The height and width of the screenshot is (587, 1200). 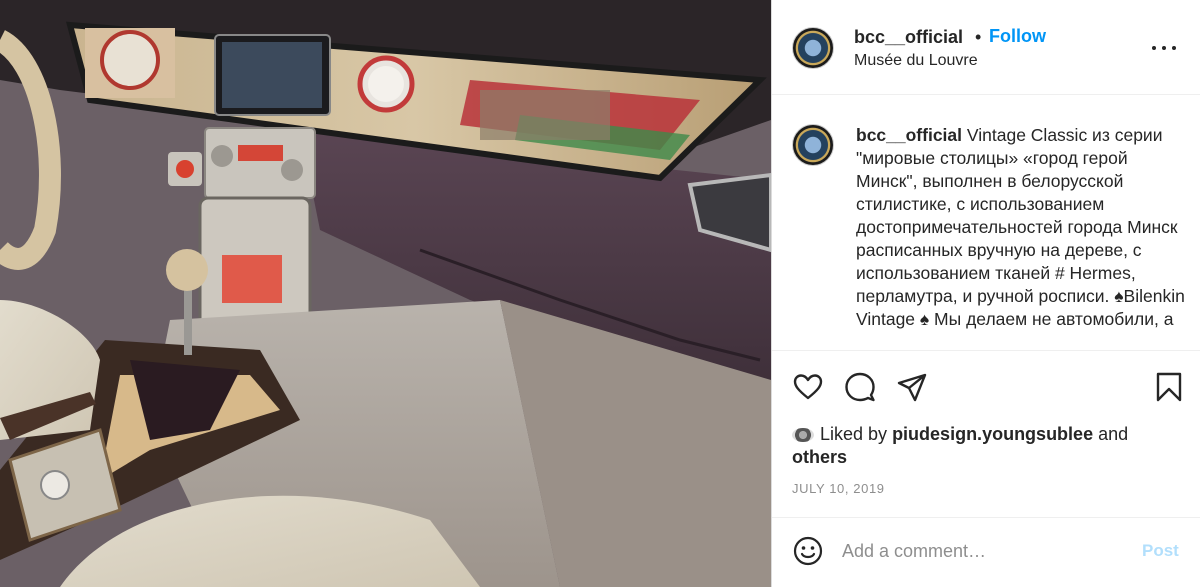 I want to click on author-username: bcc__official, so click(x=908, y=37).